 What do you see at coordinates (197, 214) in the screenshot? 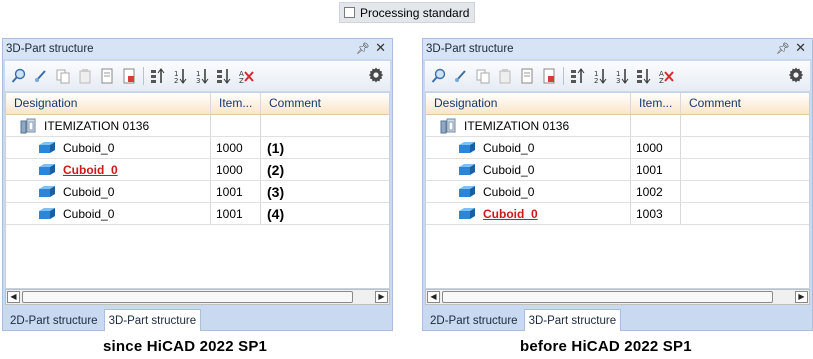
I see `tree-row: Cuboid_0 1001 (4)` at bounding box center [197, 214].